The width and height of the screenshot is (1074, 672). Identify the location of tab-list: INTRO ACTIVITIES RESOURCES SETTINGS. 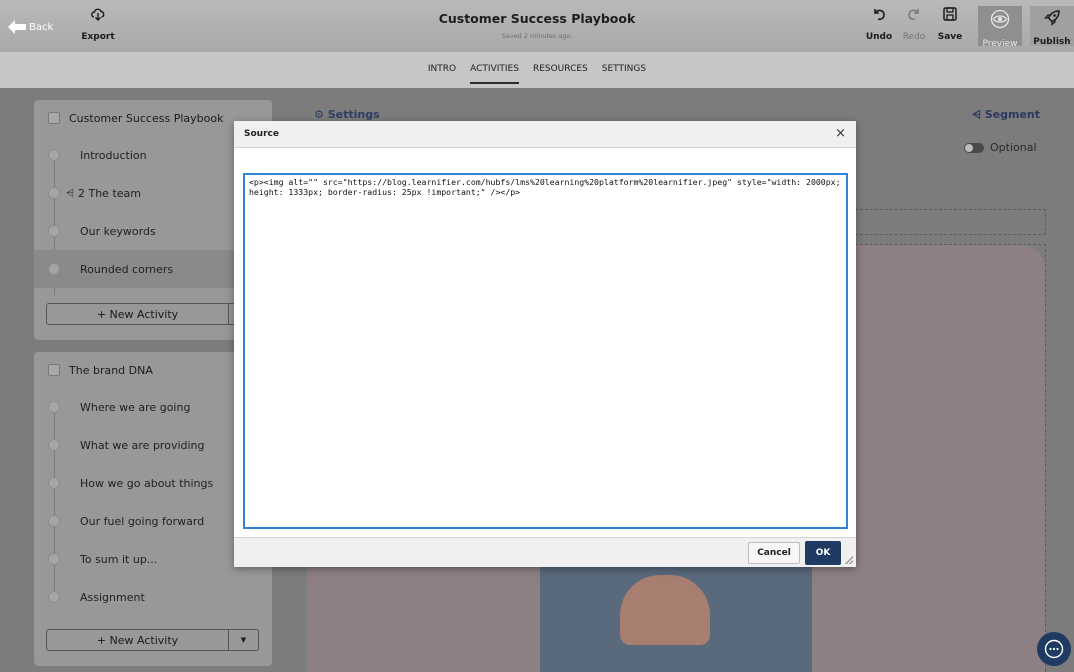
(537, 74).